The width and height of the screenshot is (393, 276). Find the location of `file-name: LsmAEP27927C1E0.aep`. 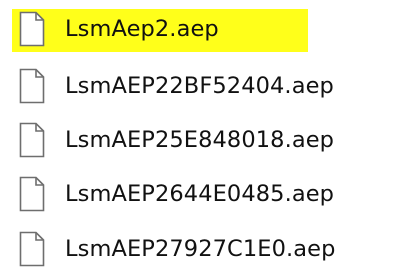

file-name: LsmAEP27927C1E0.aep is located at coordinates (200, 249).